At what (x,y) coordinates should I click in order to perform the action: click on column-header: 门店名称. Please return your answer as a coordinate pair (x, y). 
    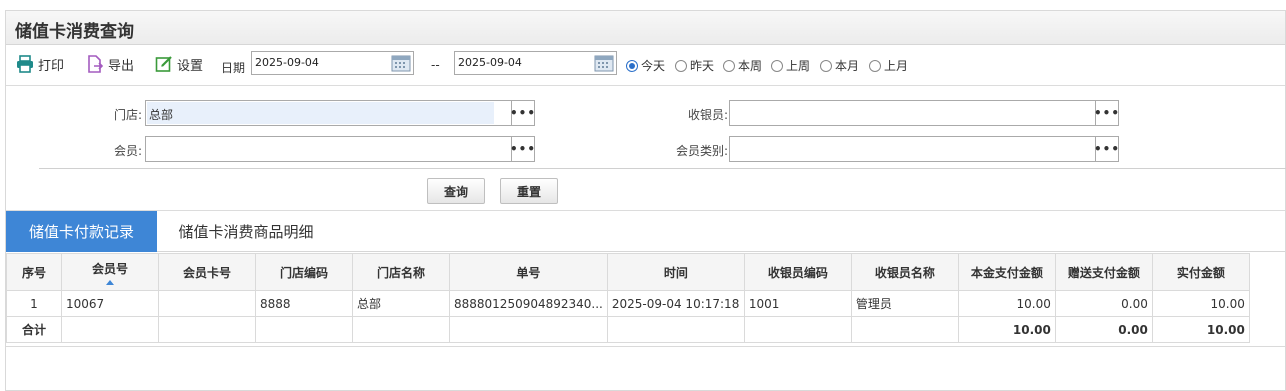
    Looking at the image, I should click on (401, 272).